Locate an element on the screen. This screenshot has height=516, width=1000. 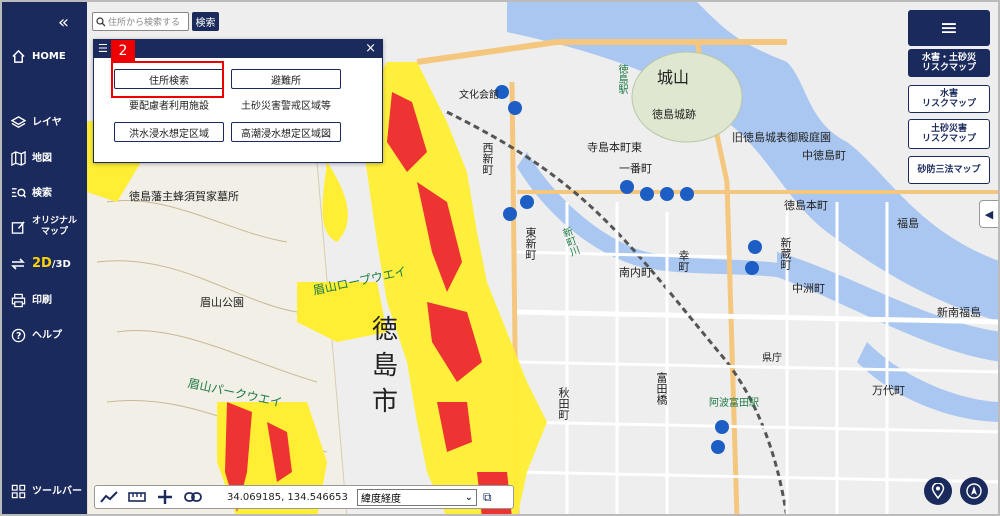
location-pin-button is located at coordinates (938, 491).